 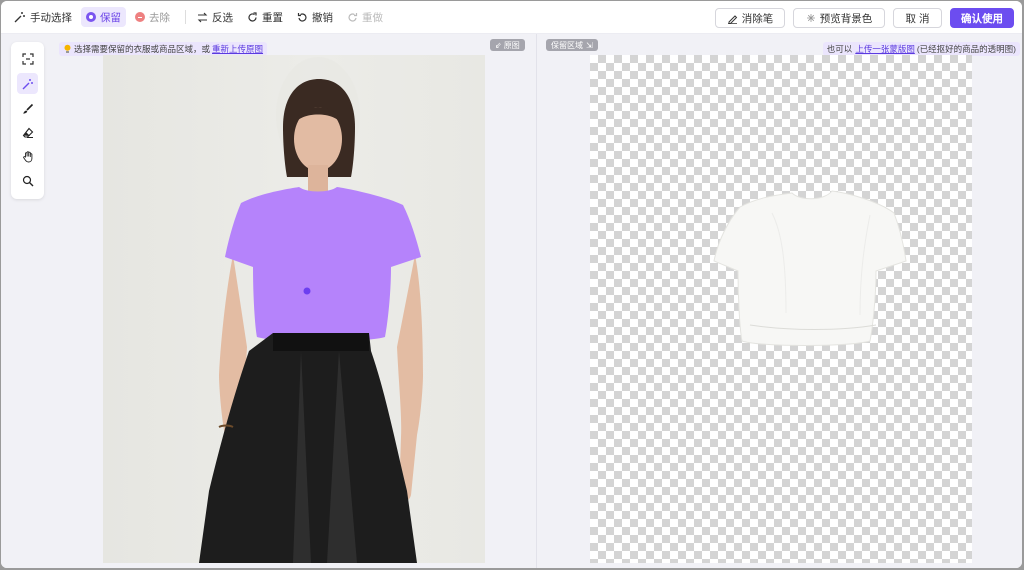 What do you see at coordinates (846, 18) in the screenshot?
I see `preview-bg-label: 预览背景色` at bounding box center [846, 18].